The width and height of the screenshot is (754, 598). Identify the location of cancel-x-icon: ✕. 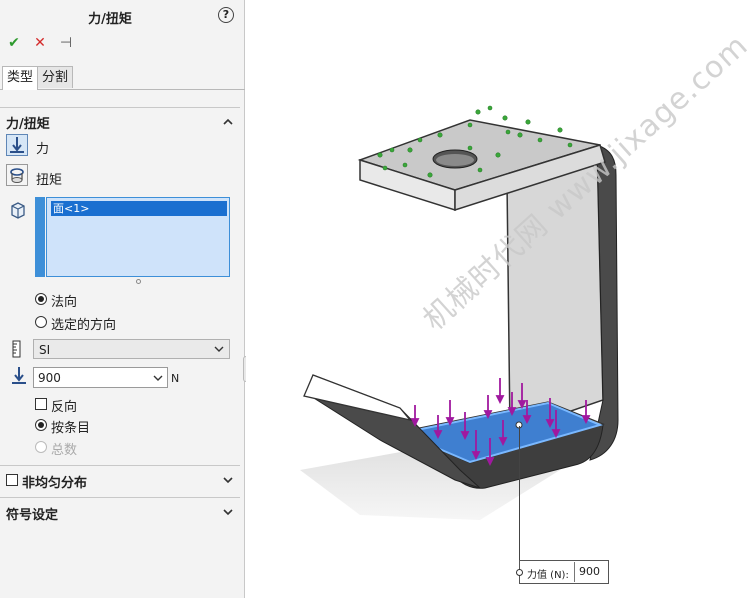
(40, 43).